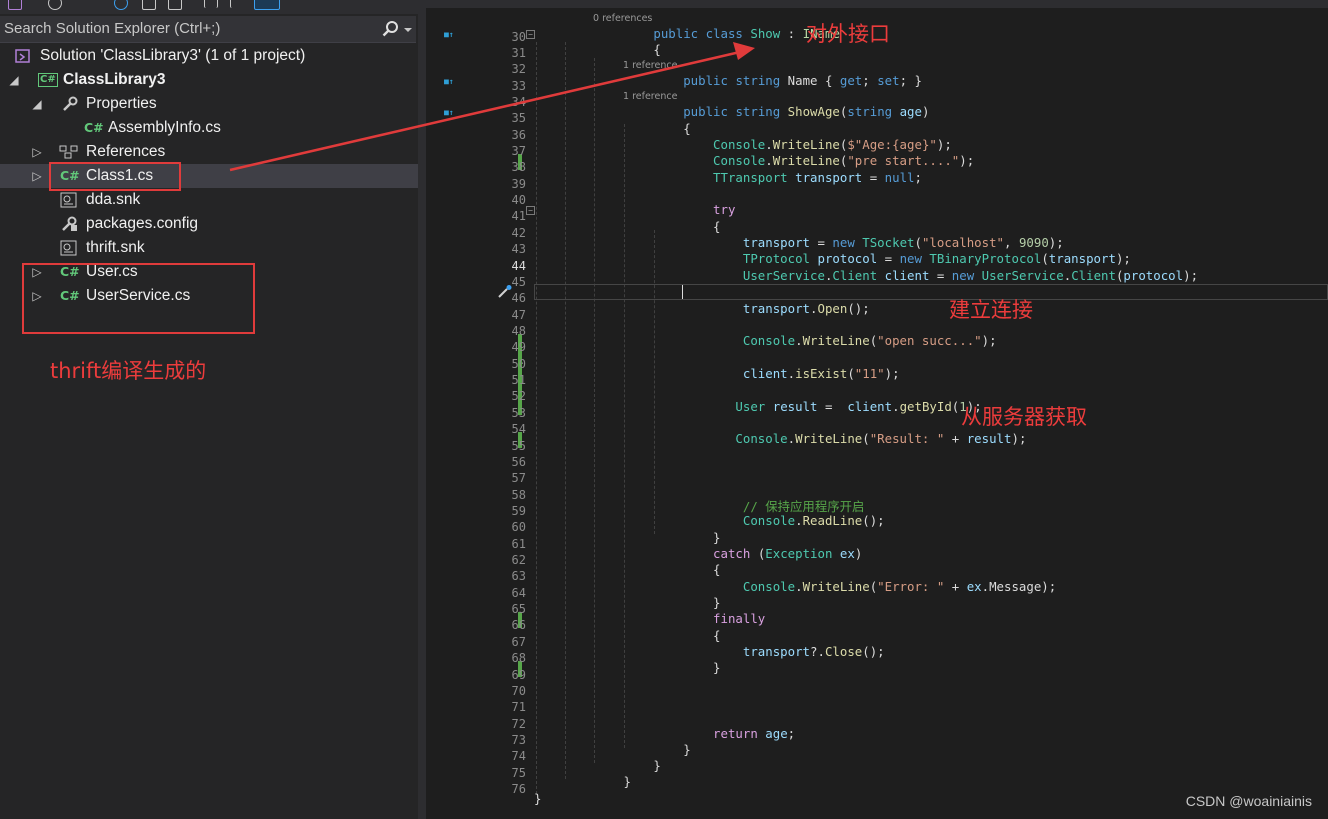 Image resolution: width=1328 pixels, height=819 pixels. What do you see at coordinates (518, 101) in the screenshot?
I see `line-number: 34` at bounding box center [518, 101].